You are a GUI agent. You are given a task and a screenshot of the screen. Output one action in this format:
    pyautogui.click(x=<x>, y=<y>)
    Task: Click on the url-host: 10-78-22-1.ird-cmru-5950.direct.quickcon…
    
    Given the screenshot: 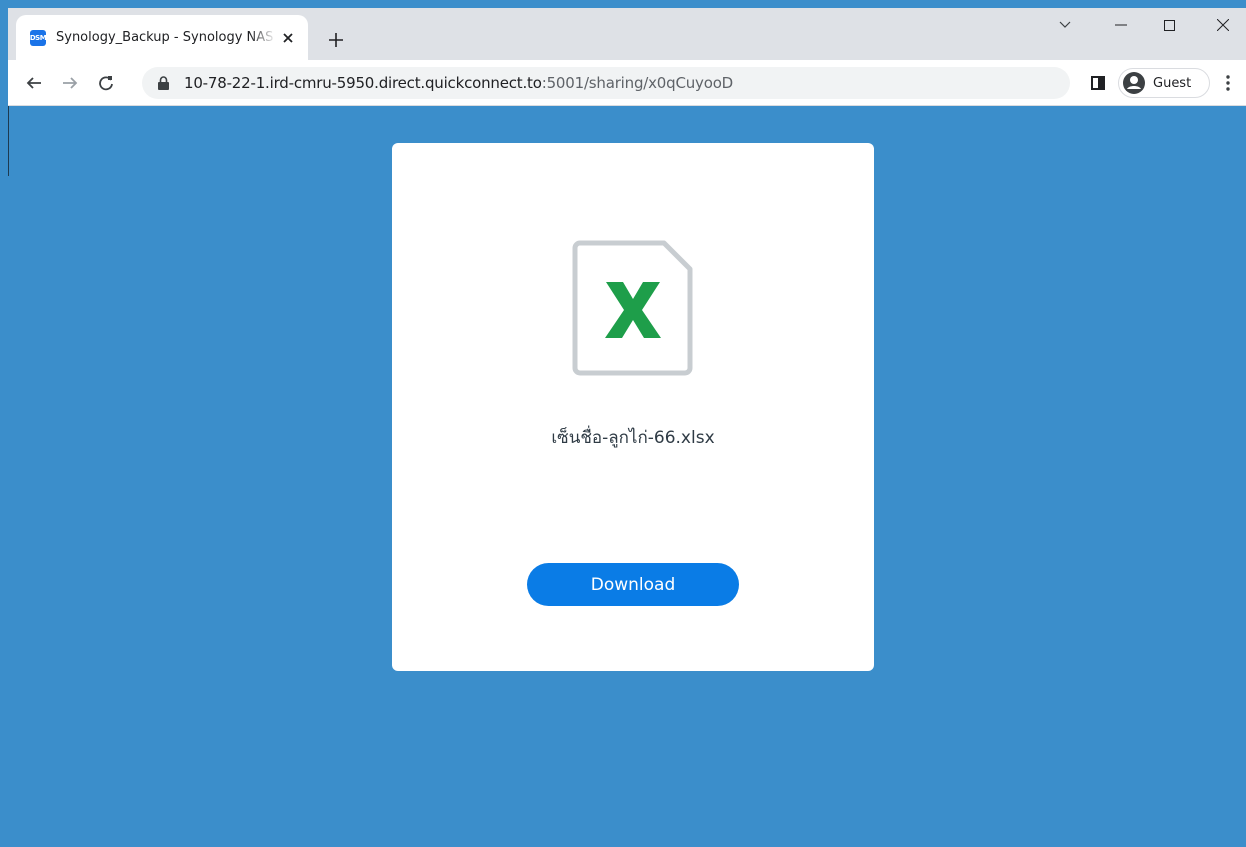 What is the action you would take?
    pyautogui.click(x=363, y=83)
    